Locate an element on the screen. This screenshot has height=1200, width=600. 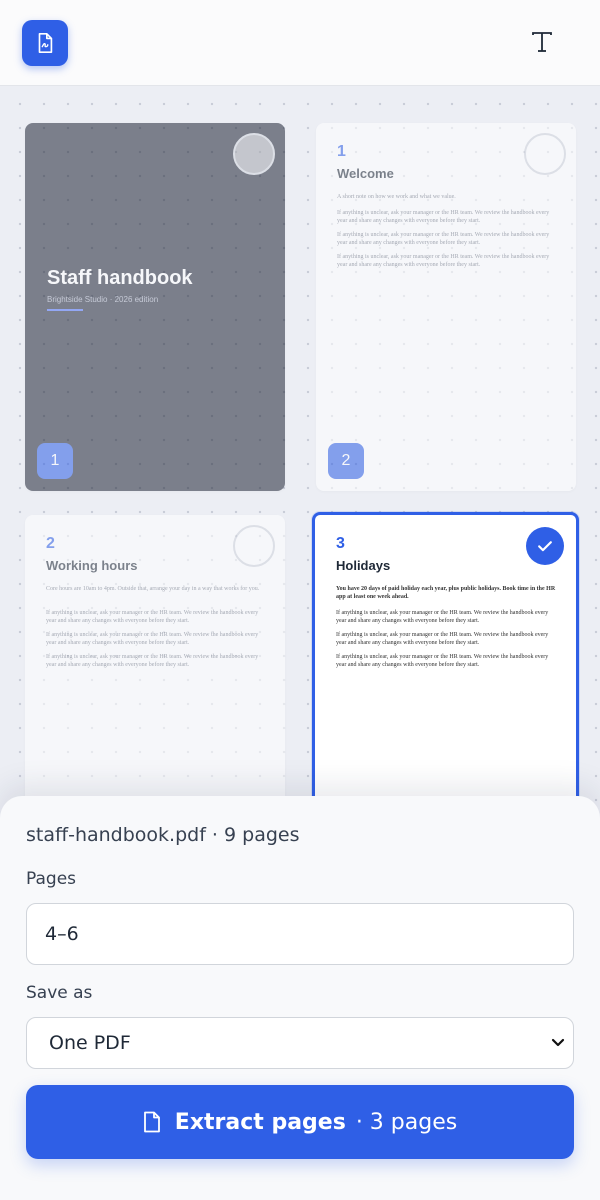
file-info: staff-handbook.pdf · 9 pages is located at coordinates (163, 835).